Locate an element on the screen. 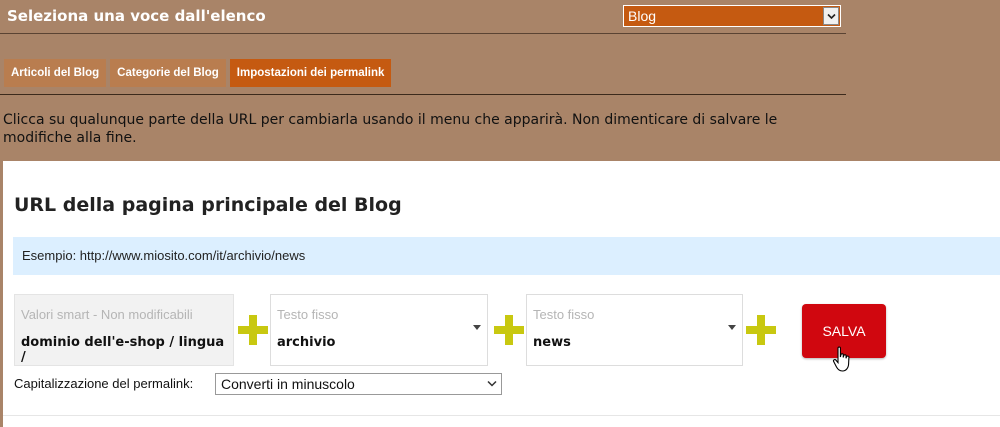 The height and width of the screenshot is (427, 1000). page-title: Seleziona una voce dall'elenco is located at coordinates (136, 16).